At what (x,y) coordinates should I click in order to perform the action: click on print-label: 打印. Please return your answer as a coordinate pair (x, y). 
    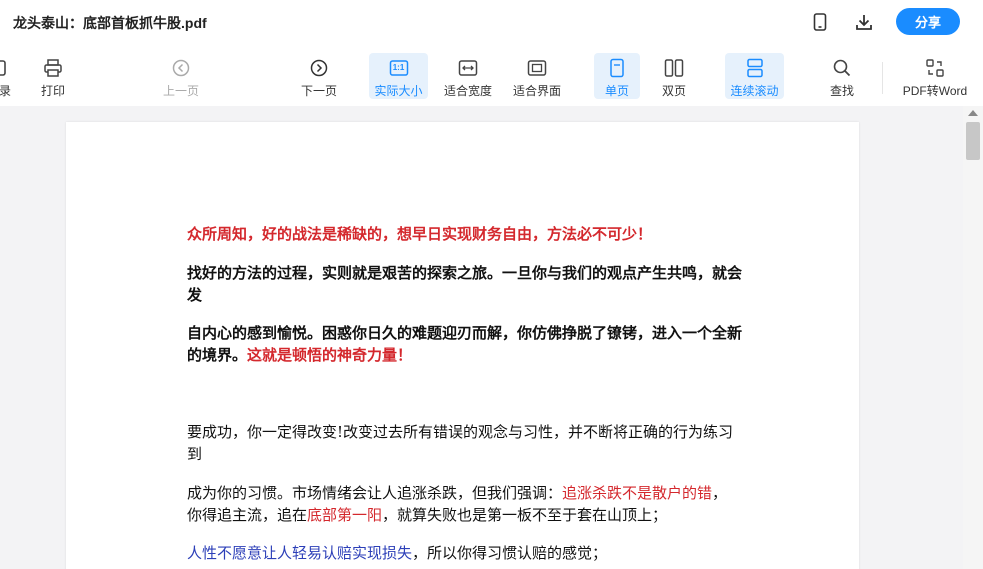
    Looking at the image, I should click on (52, 91).